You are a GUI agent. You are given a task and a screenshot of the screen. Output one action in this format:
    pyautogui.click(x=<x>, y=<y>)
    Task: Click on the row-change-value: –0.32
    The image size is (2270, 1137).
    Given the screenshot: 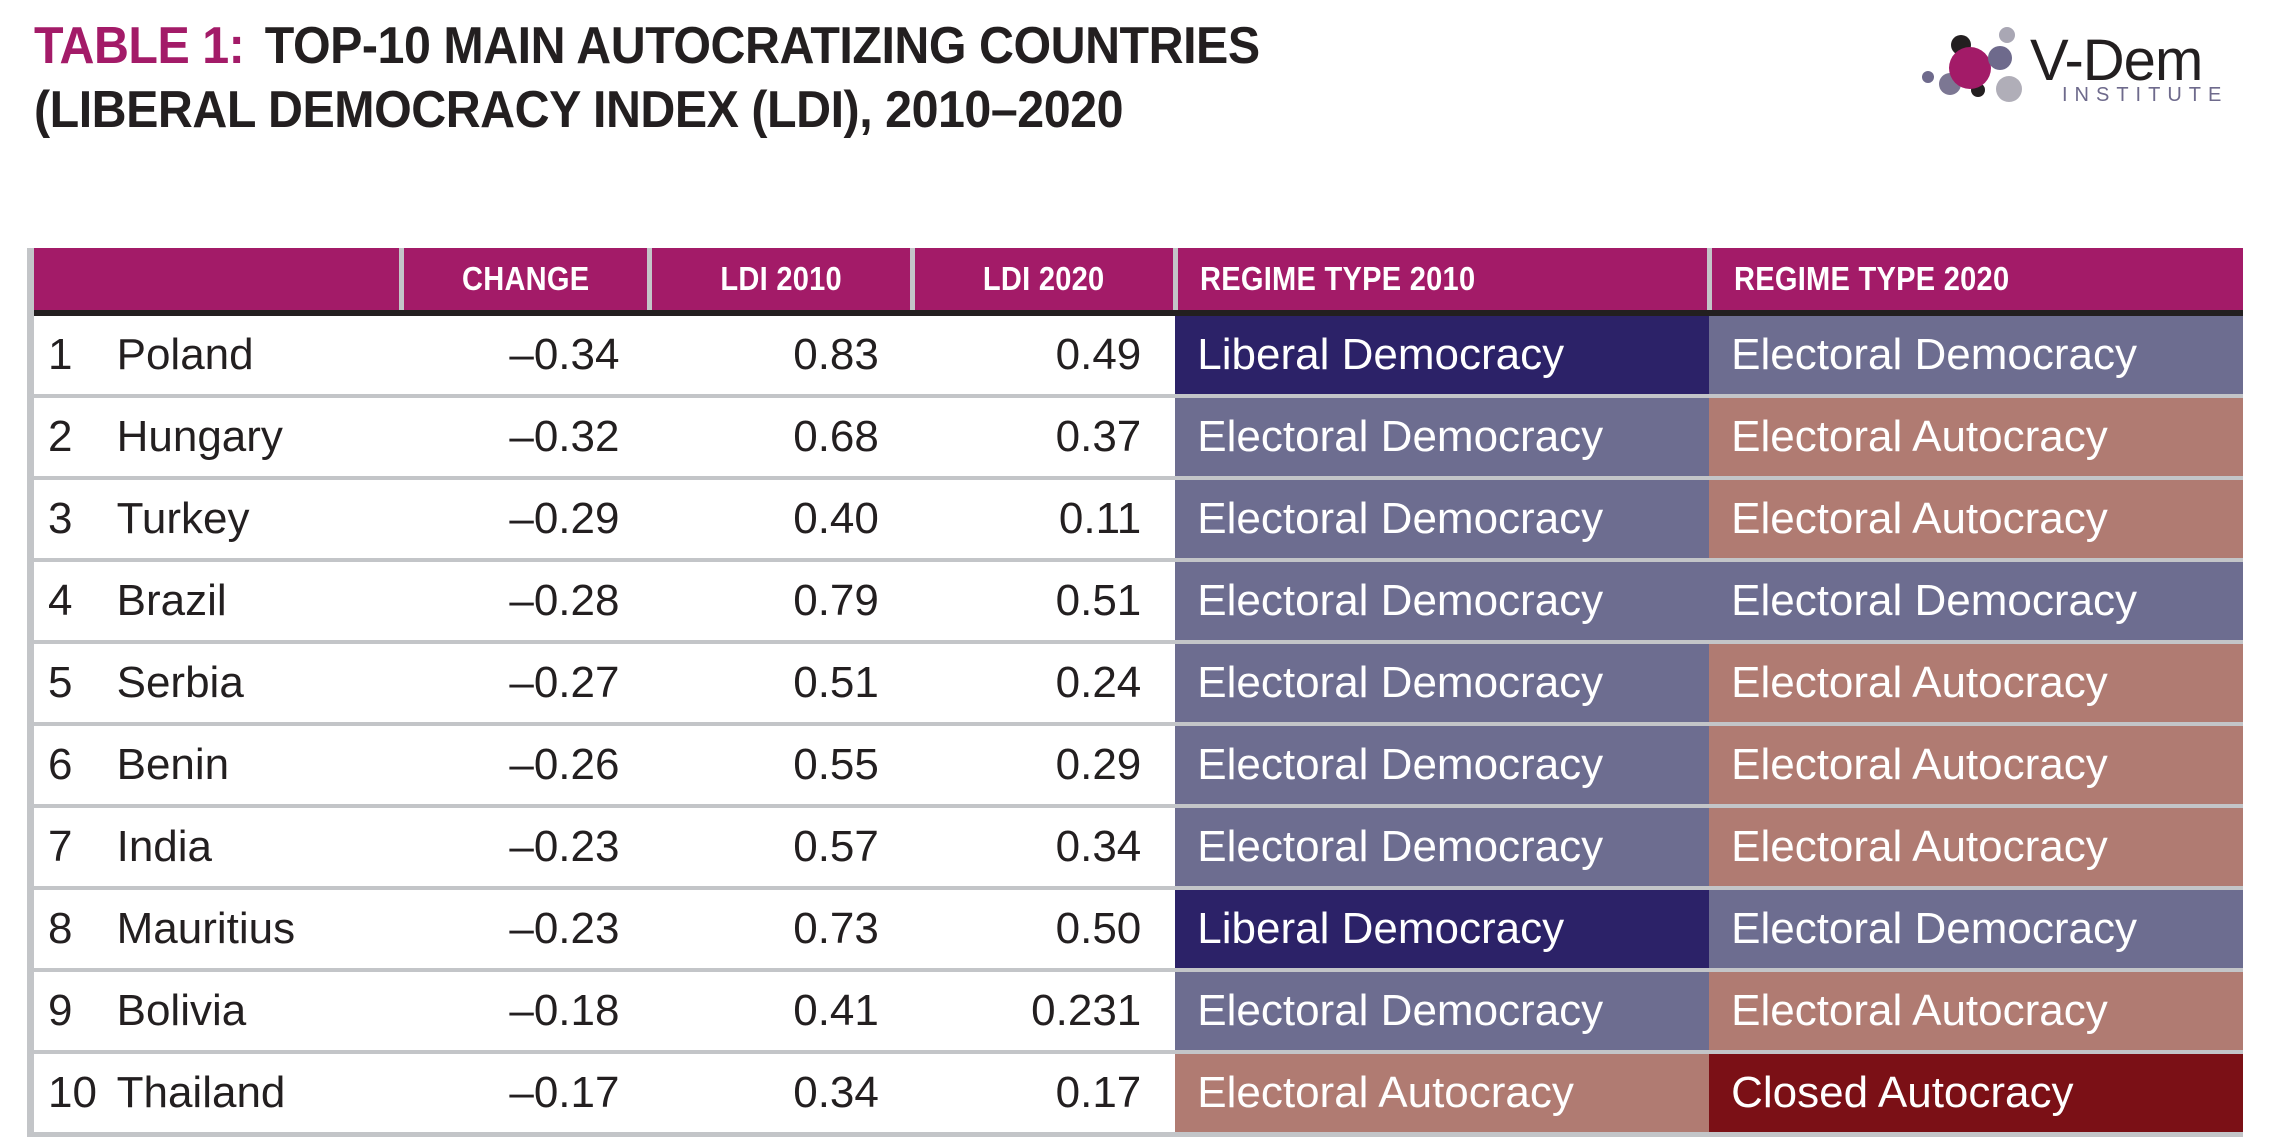 What is the action you would take?
    pyautogui.click(x=525, y=438)
    